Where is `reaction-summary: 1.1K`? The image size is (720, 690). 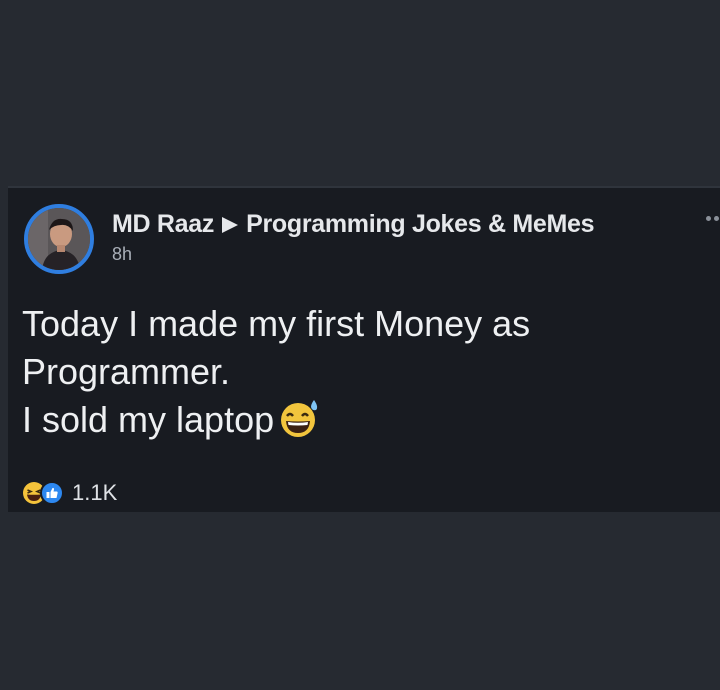 reaction-summary: 1.1K is located at coordinates (69, 493).